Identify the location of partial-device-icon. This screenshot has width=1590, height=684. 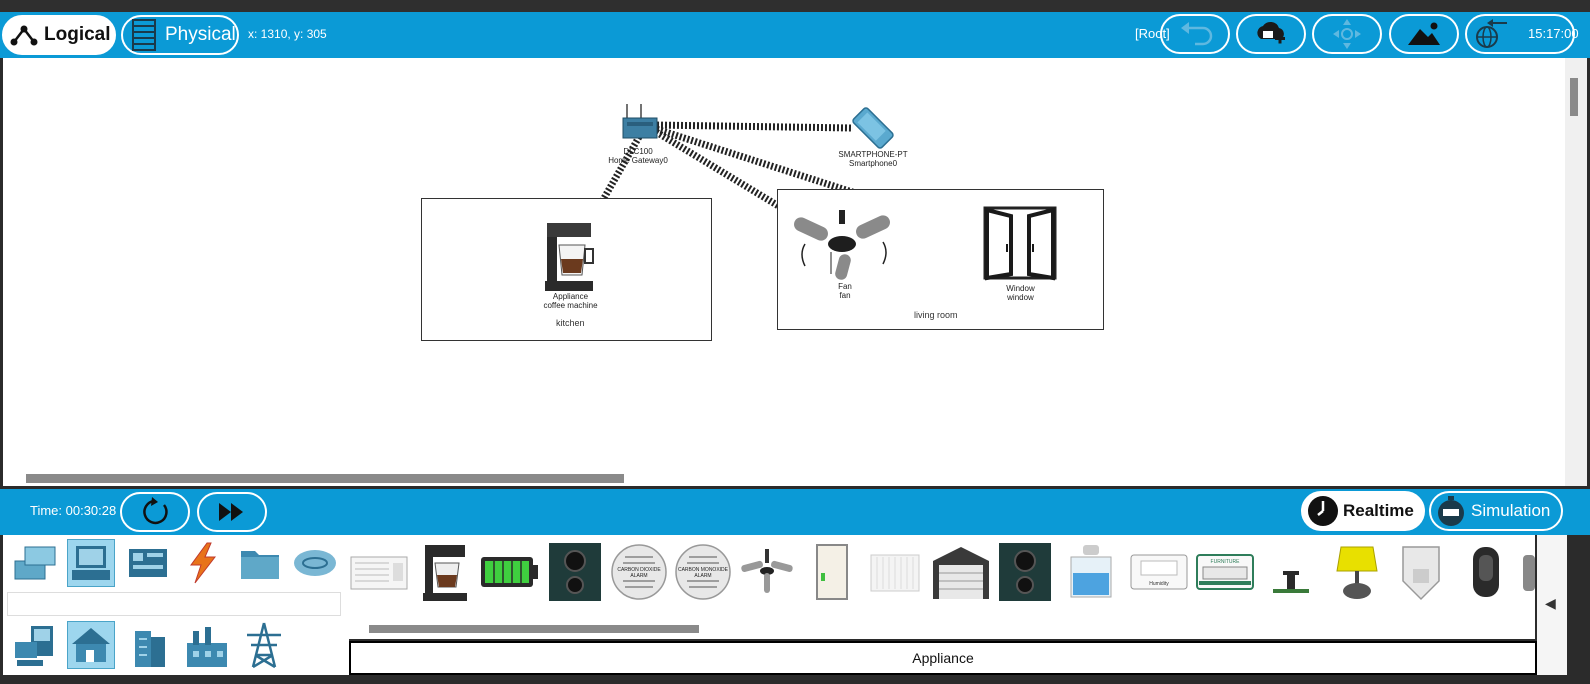
(1528, 572).